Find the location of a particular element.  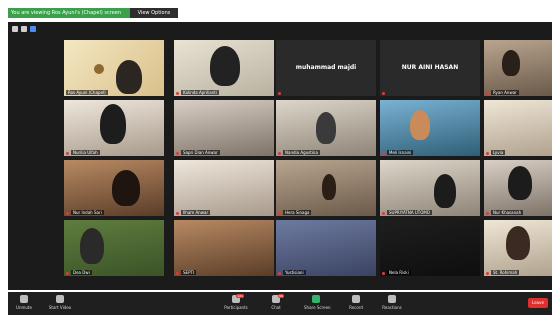

participant-tile: Hera Sinaga is located at coordinates (326, 188).